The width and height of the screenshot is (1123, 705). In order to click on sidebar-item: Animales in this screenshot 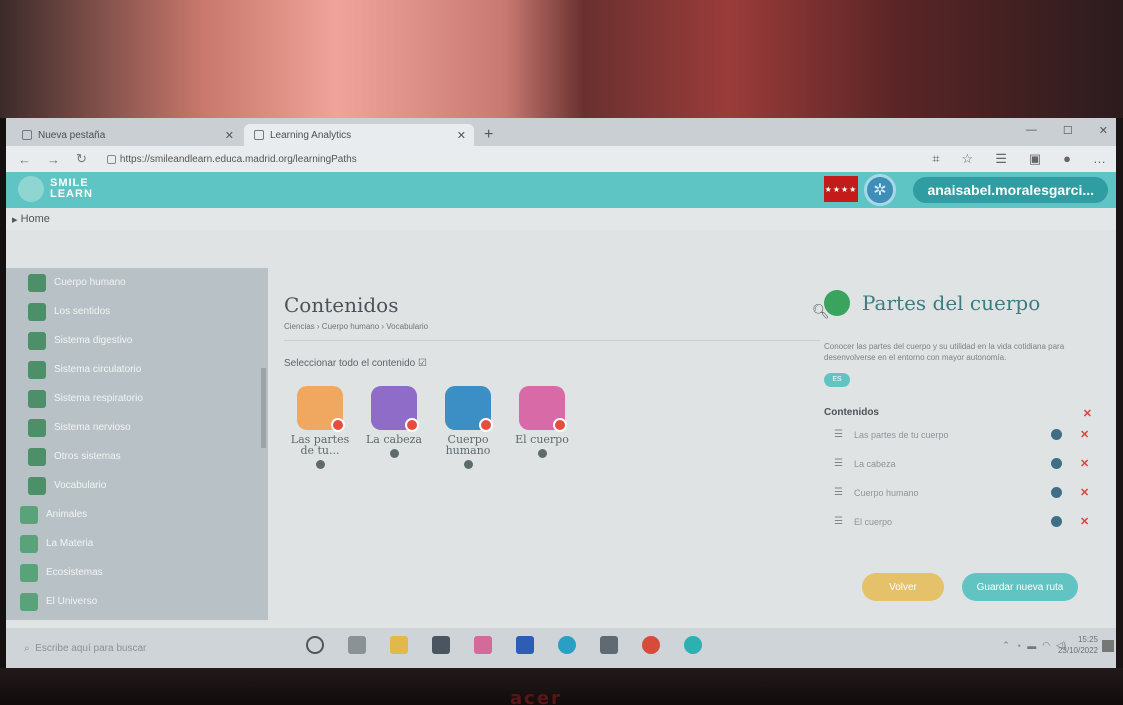, I will do `click(137, 514)`.